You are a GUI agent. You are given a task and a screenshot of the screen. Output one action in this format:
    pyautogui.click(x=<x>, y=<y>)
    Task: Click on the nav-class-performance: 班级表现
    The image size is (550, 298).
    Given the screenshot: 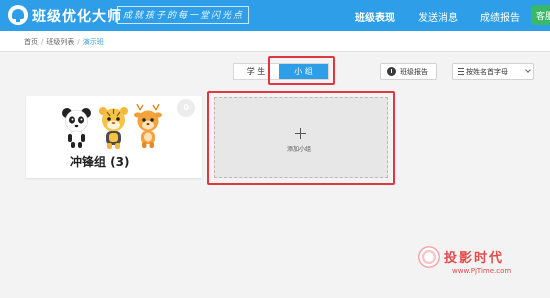 What is the action you would take?
    pyautogui.click(x=375, y=16)
    